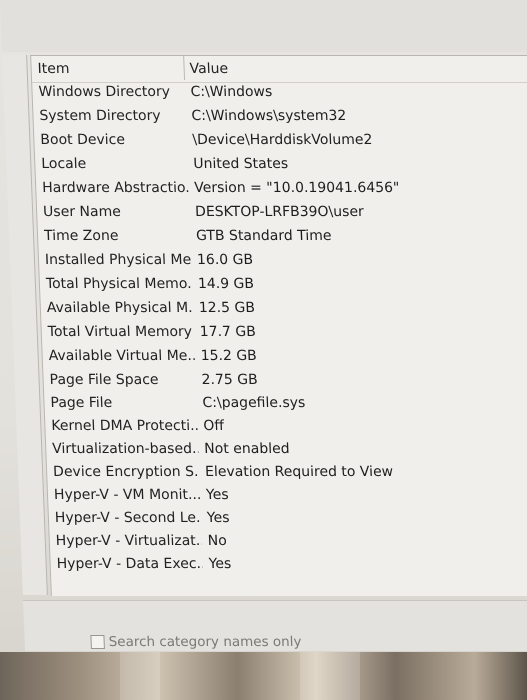 The width and height of the screenshot is (527, 700). I want to click on list-header: Item Value, so click(279, 69).